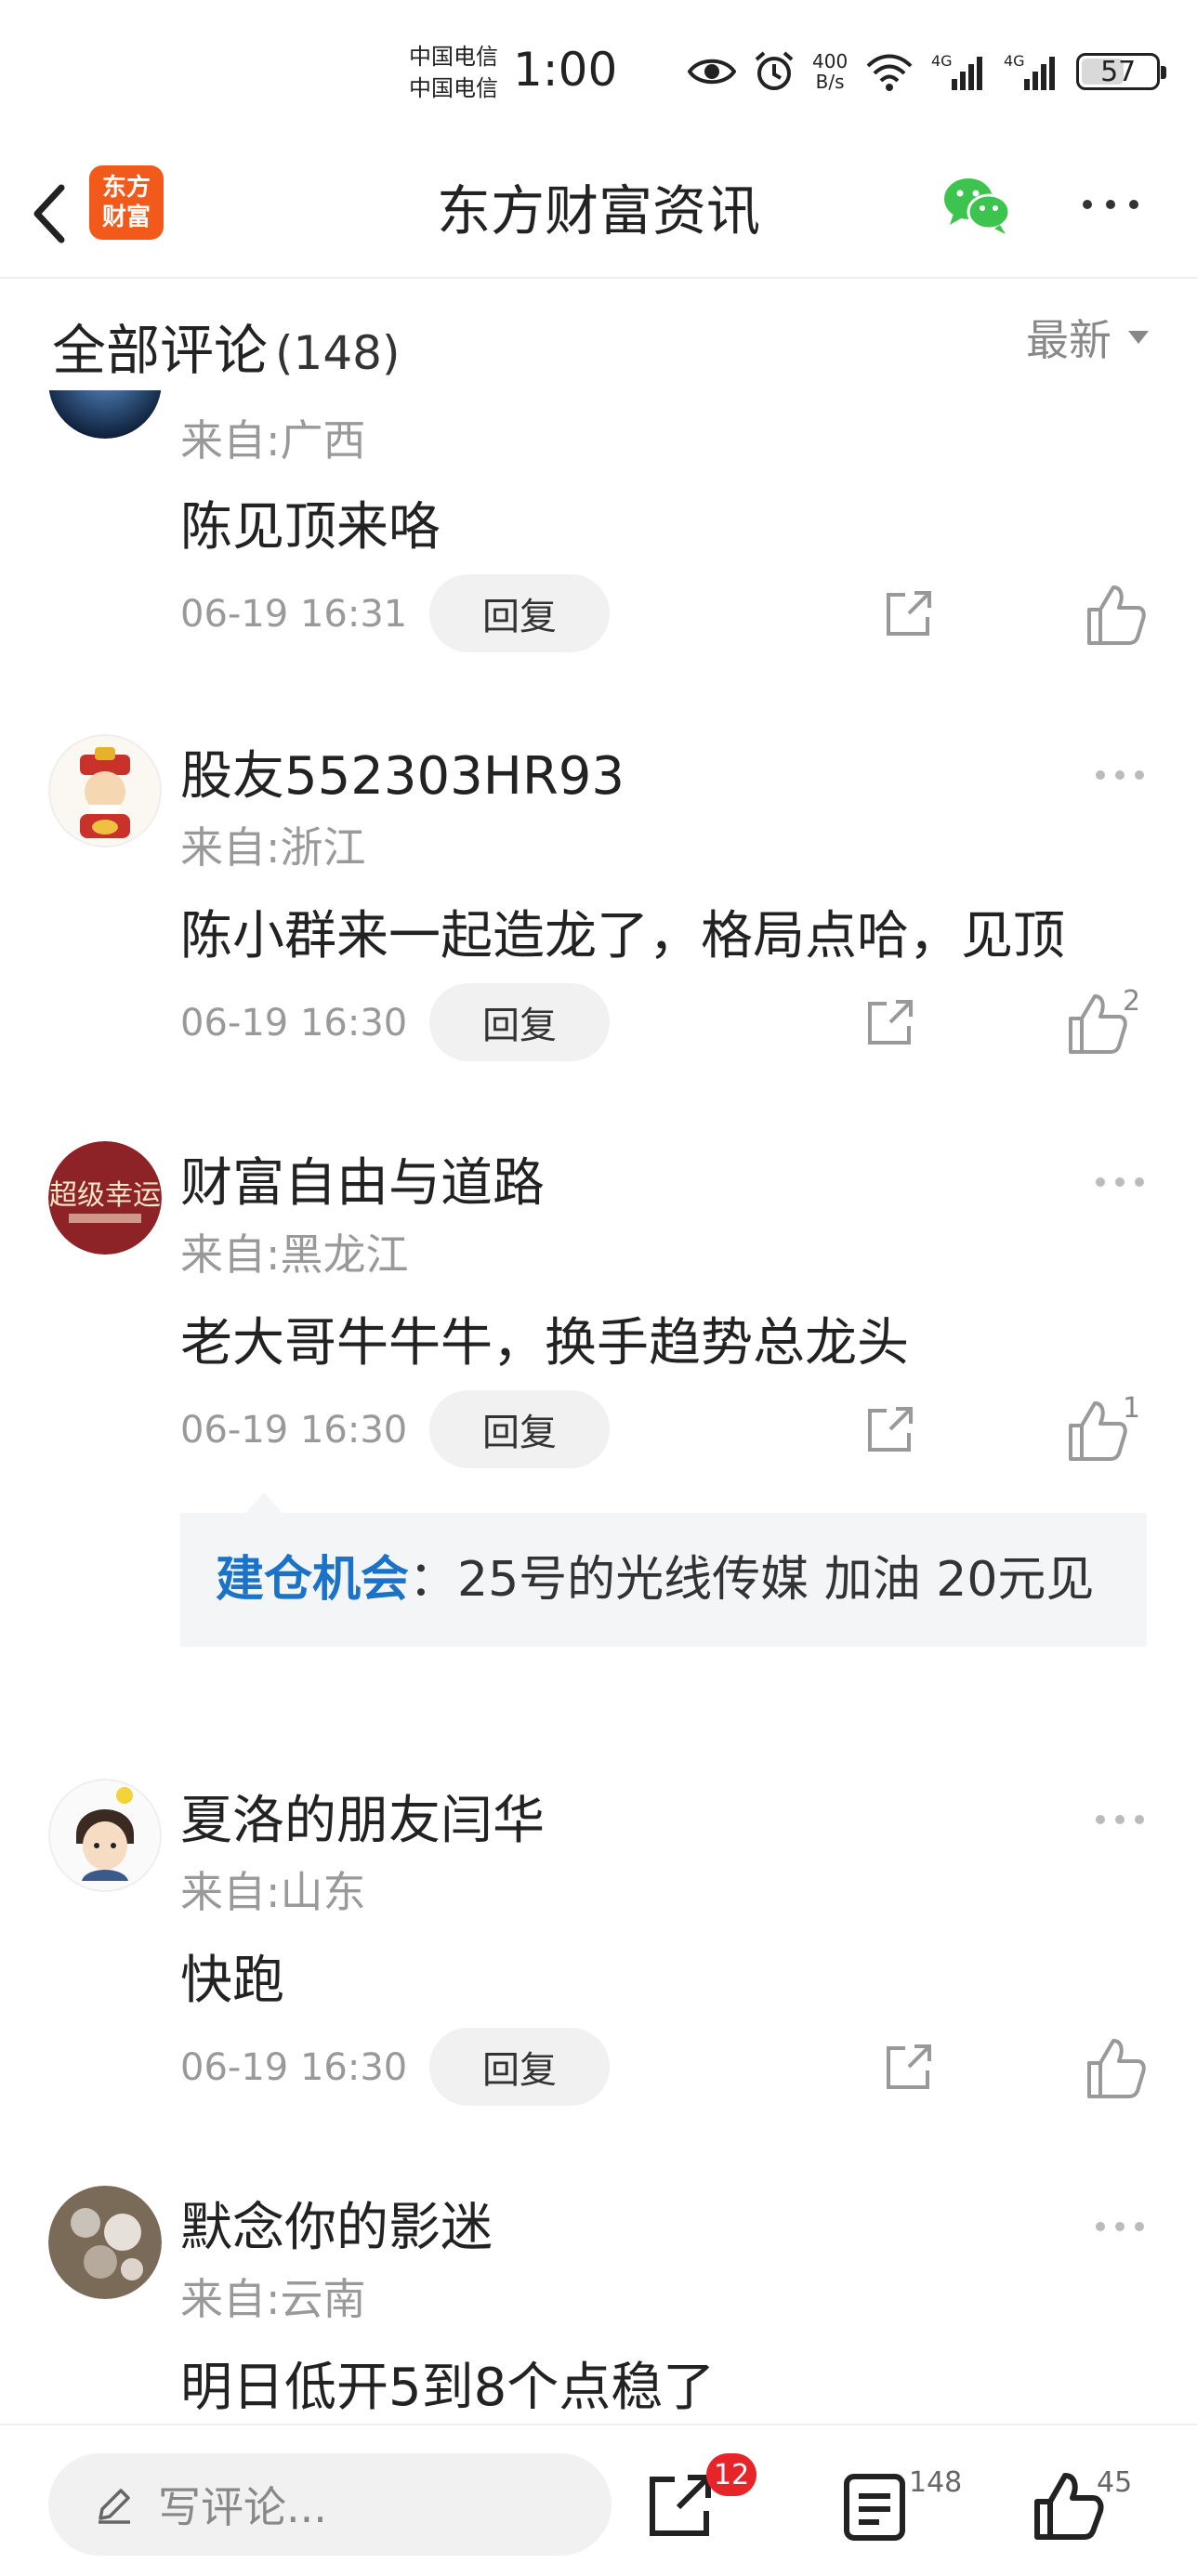 The height and width of the screenshot is (2576, 1197). I want to click on quoted-reply: 建仓机会：25号的光线传媒 加油 20元见, so click(663, 1569).